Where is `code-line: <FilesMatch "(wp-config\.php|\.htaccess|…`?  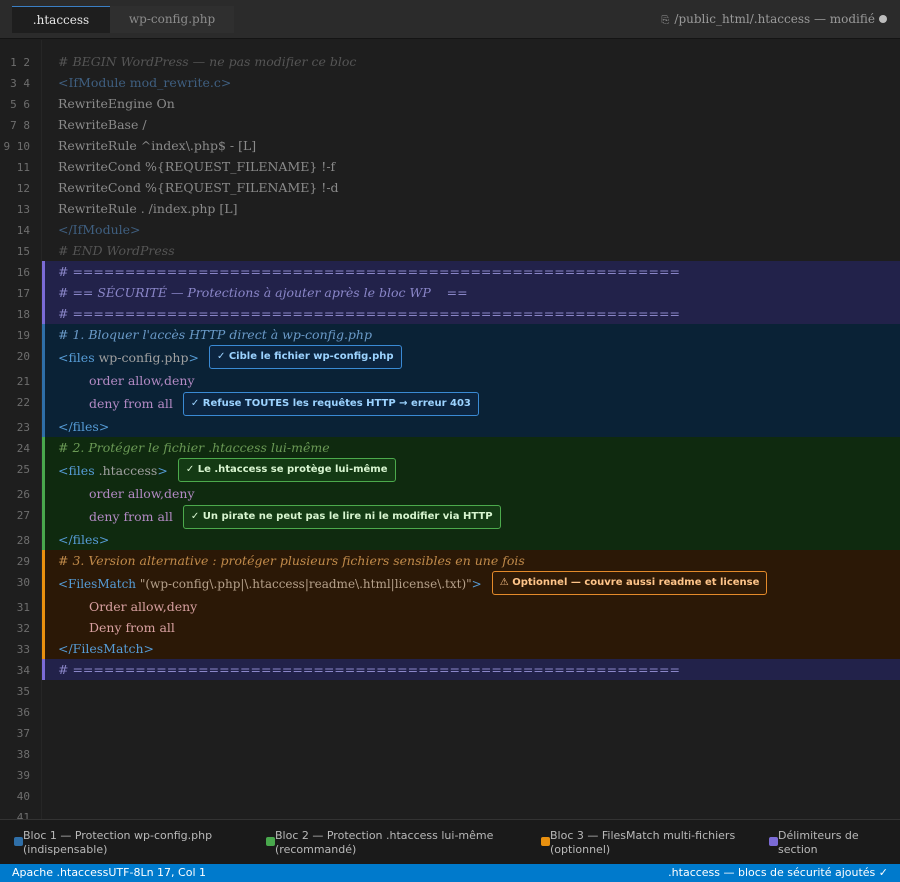
code-line: <FilesMatch "(wp-config\.php|\.htaccess|… is located at coordinates (471, 583).